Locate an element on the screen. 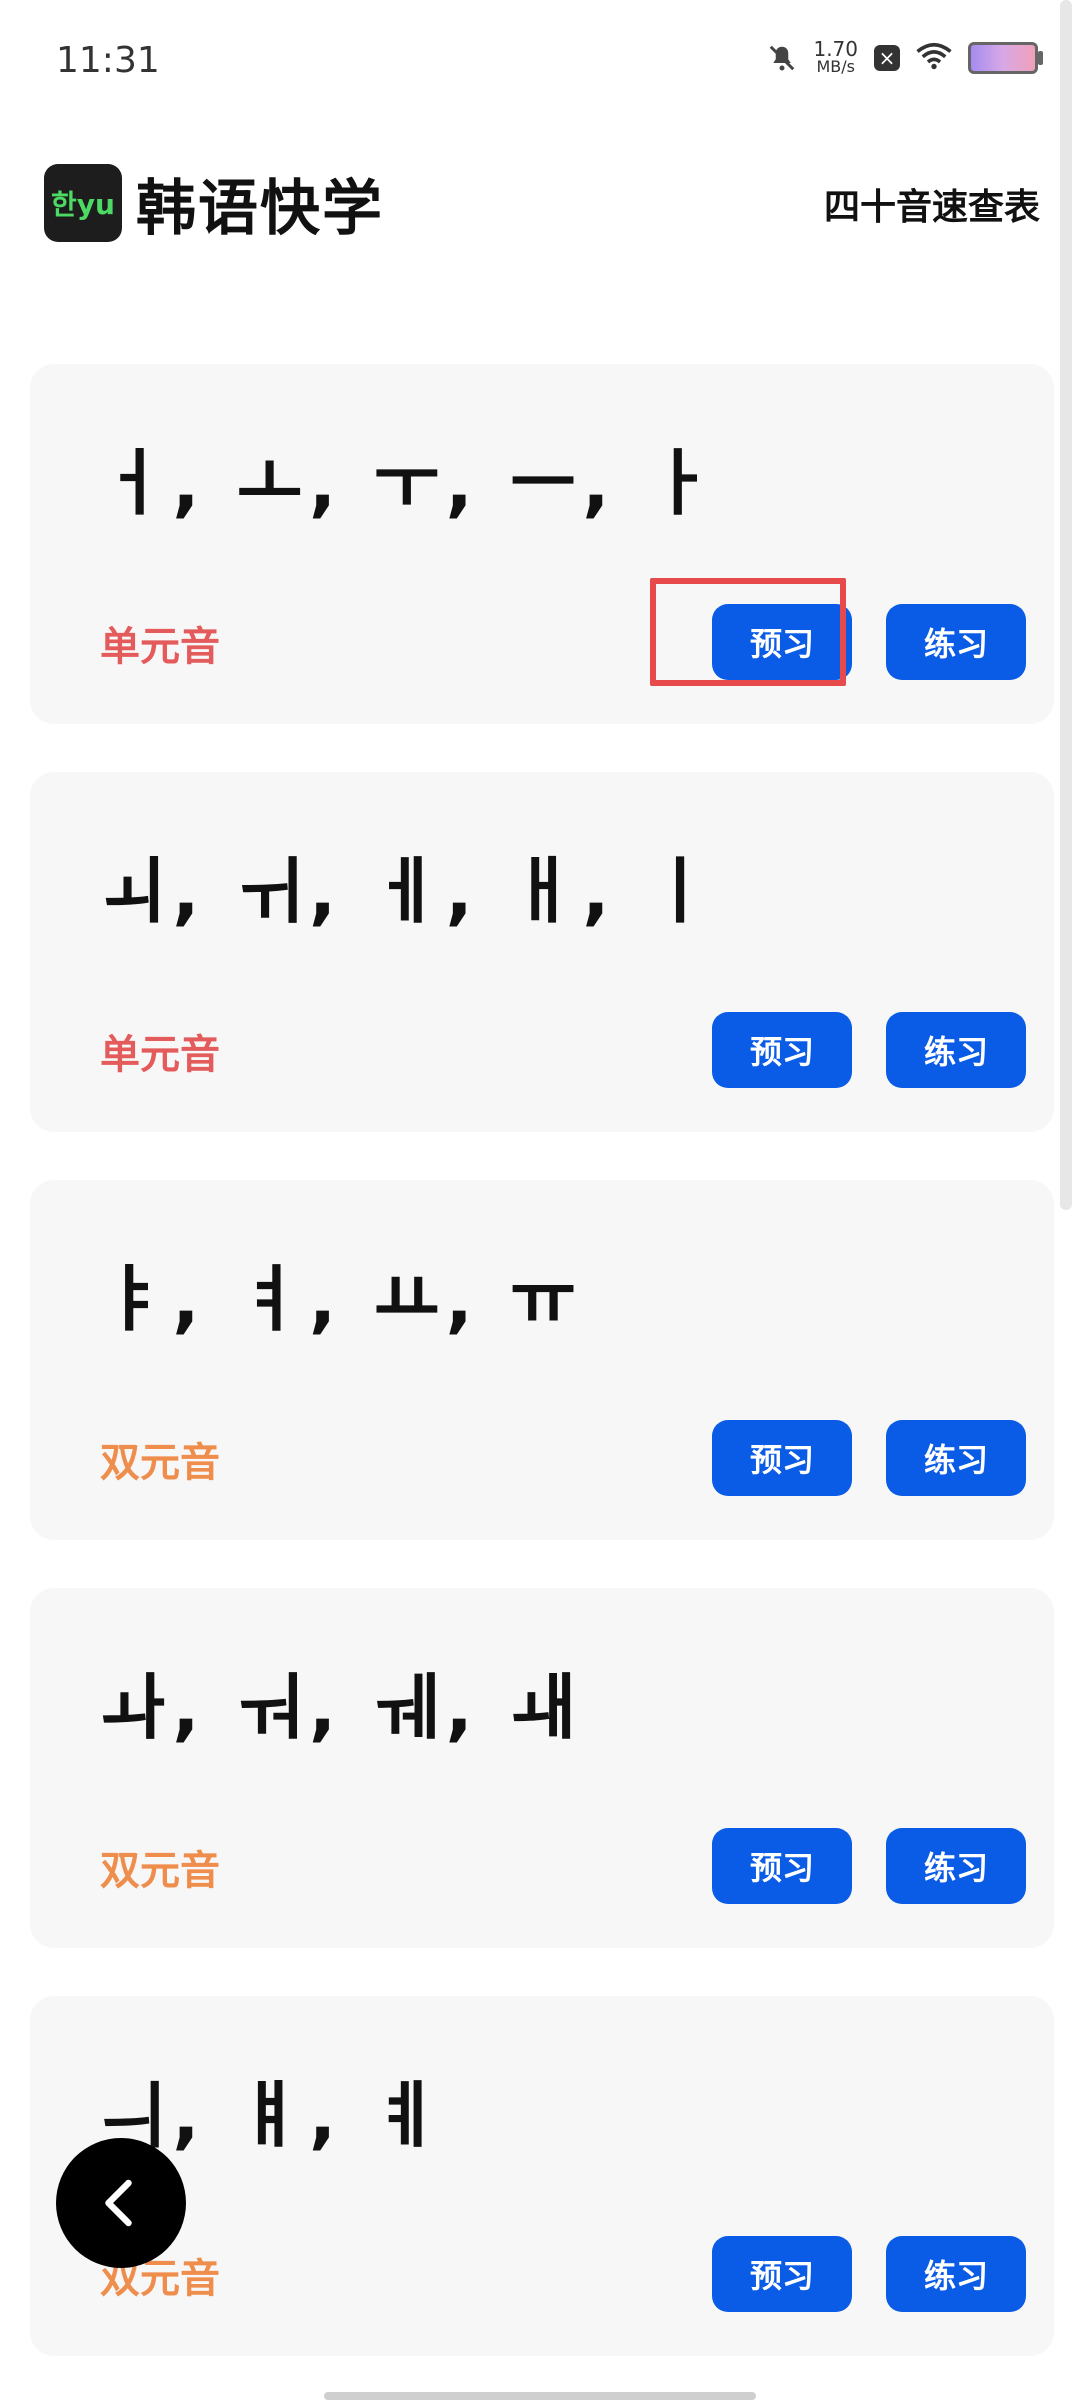 The image size is (1080, 2408). back-button is located at coordinates (121, 2203).